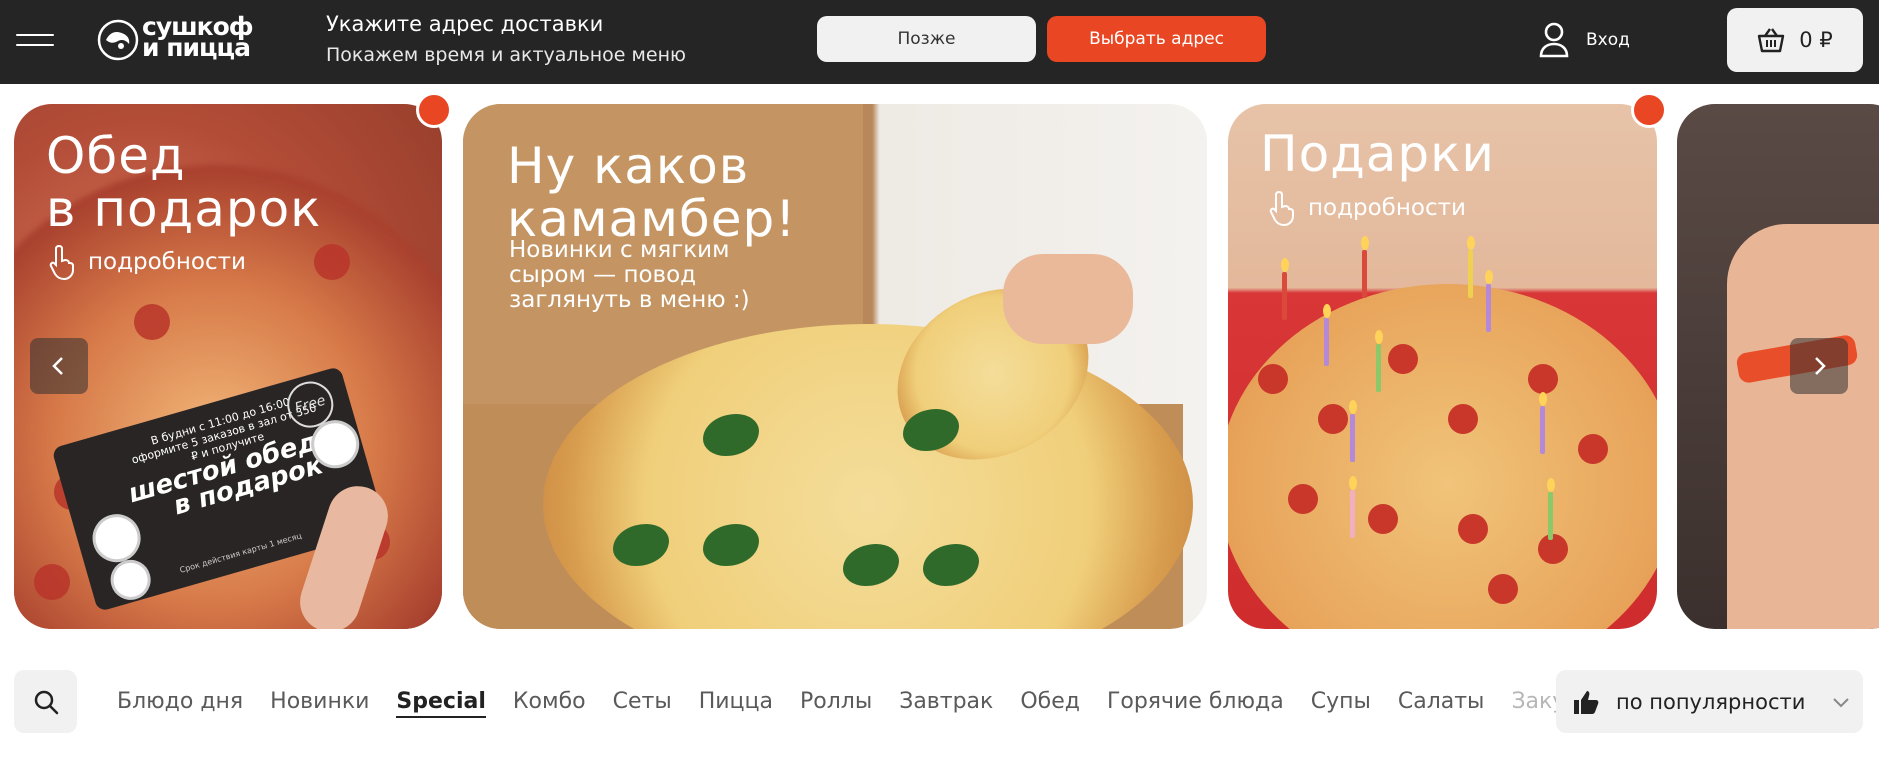 The height and width of the screenshot is (768, 1879). I want to click on user-icon, so click(1554, 40).